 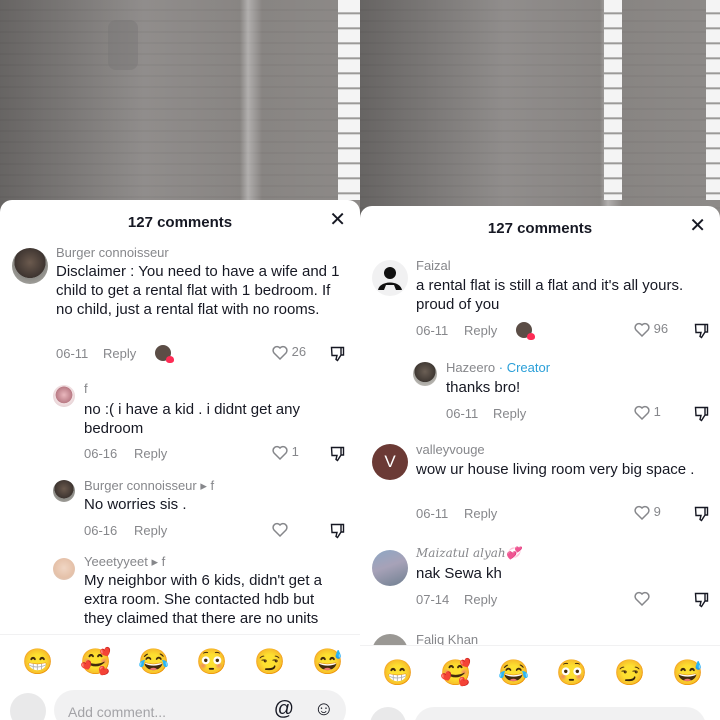 What do you see at coordinates (299, 351) in the screenshot?
I see `like-count: 26` at bounding box center [299, 351].